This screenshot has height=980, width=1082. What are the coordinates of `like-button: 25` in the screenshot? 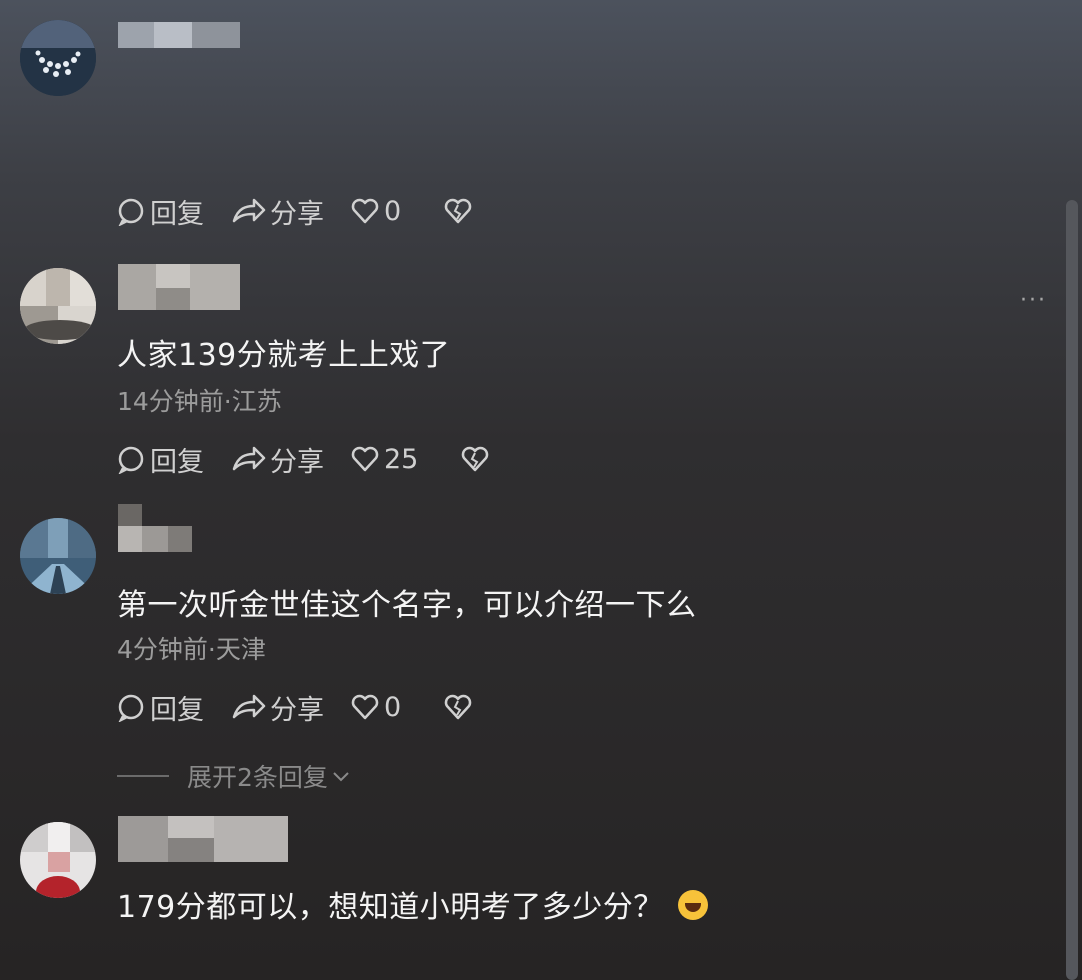 It's located at (384, 459).